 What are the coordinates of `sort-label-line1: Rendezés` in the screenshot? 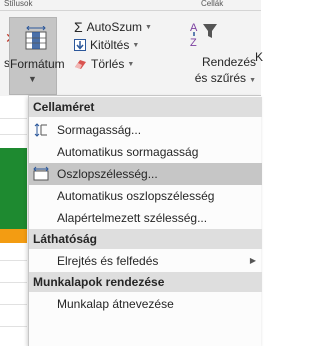 It's located at (228, 62).